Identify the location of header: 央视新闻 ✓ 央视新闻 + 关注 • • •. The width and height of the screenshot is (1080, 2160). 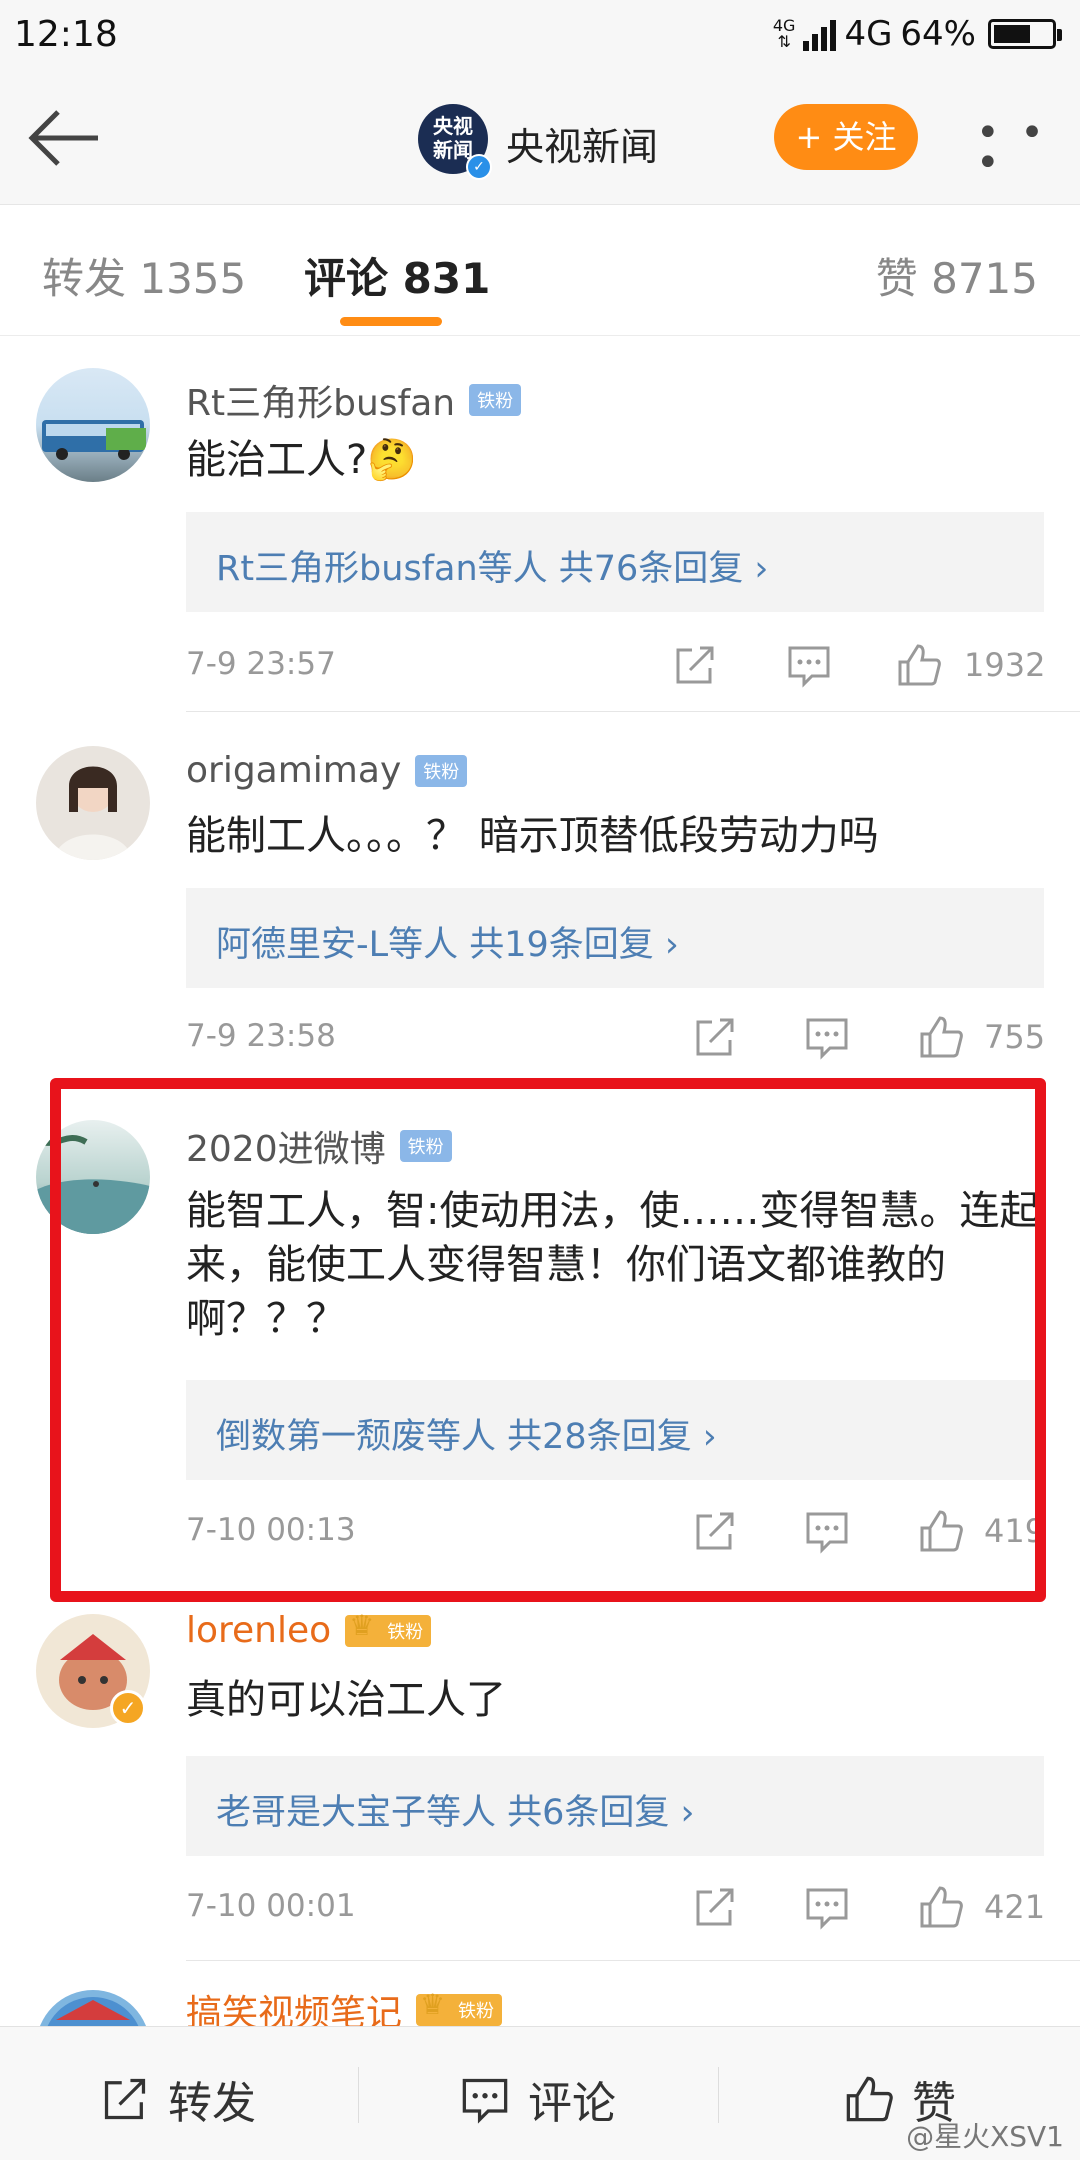
(540, 138).